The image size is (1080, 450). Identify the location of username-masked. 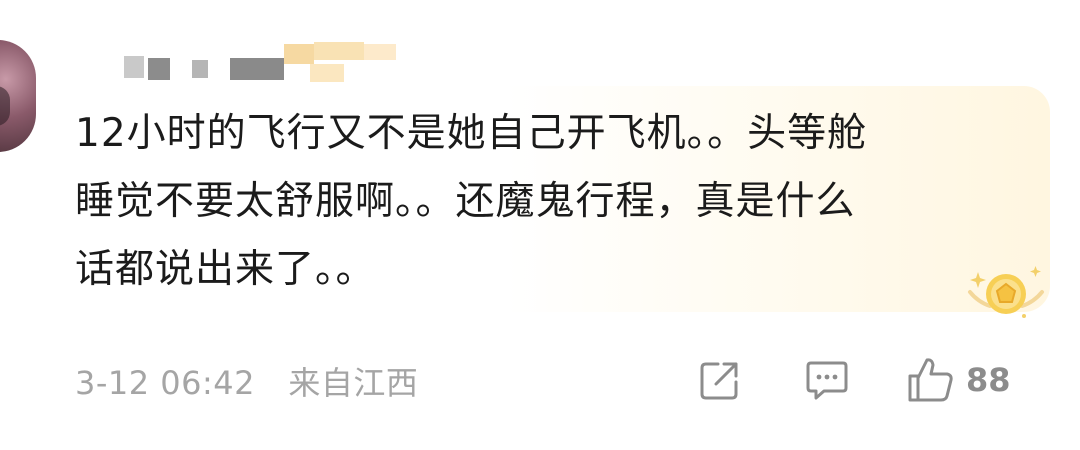
(250, 64).